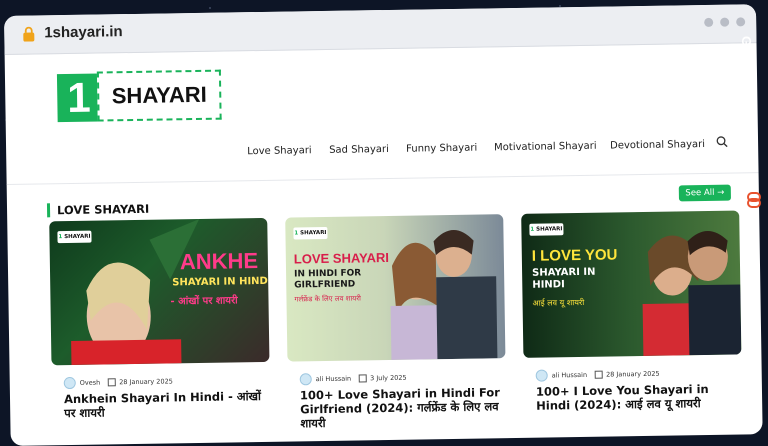 The image size is (768, 446). Describe the element at coordinates (29, 34) in the screenshot. I see `lock-icon` at that location.